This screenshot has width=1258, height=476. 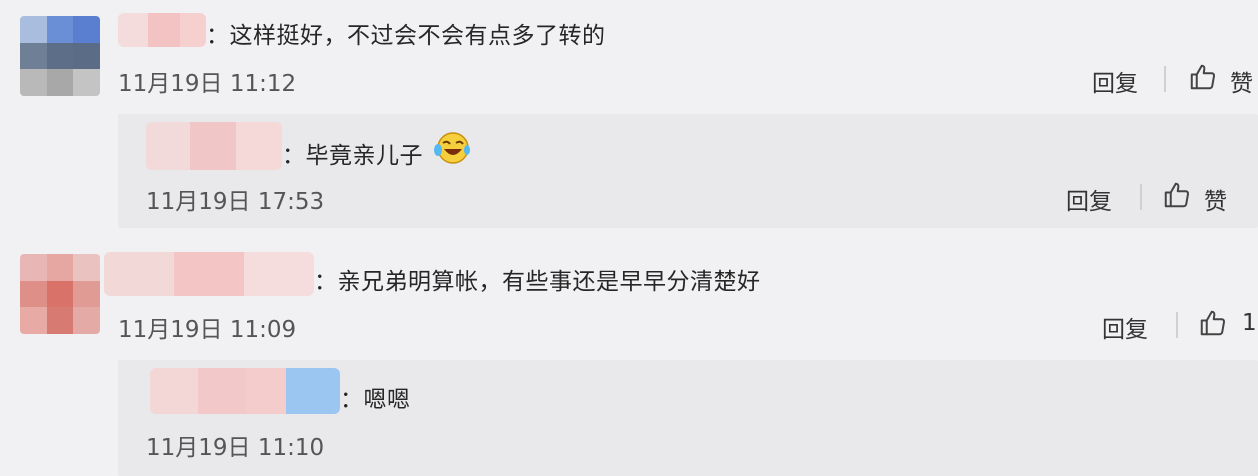 I want to click on comment-text: ：这样挺好，不过会不会有点多了转的, so click(x=406, y=36).